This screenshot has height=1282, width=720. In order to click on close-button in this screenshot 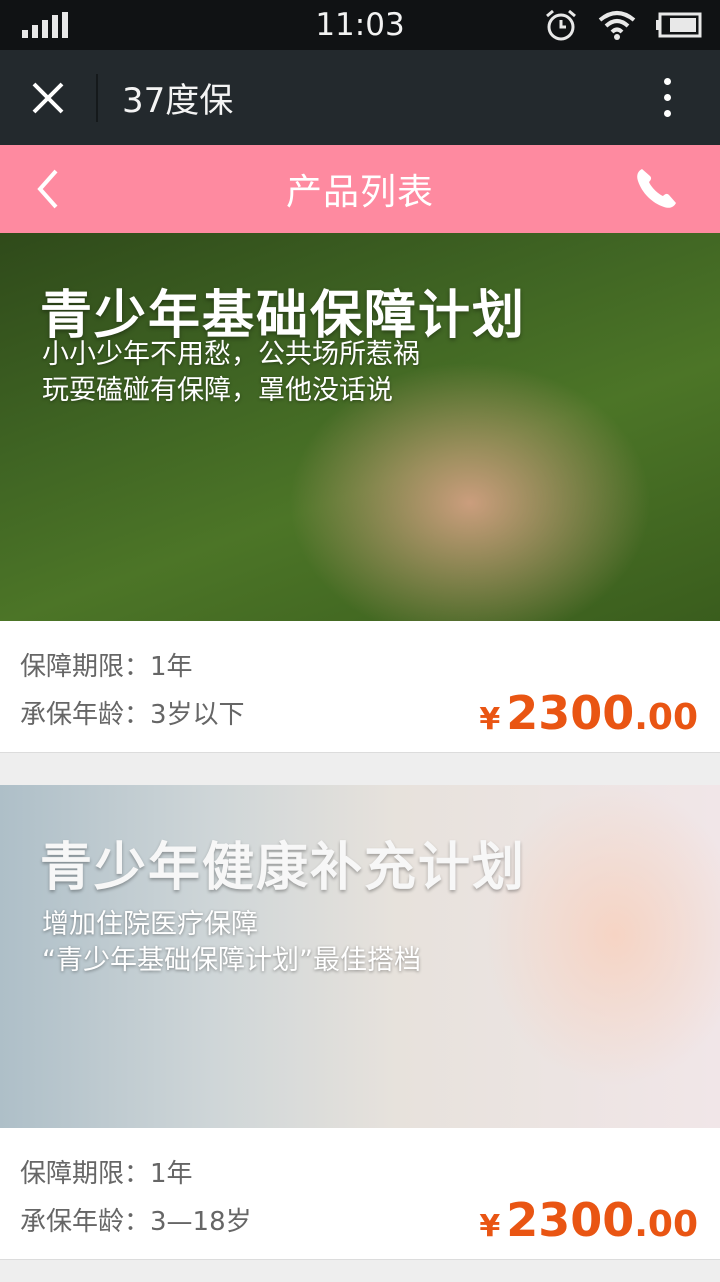, I will do `click(48, 97)`.